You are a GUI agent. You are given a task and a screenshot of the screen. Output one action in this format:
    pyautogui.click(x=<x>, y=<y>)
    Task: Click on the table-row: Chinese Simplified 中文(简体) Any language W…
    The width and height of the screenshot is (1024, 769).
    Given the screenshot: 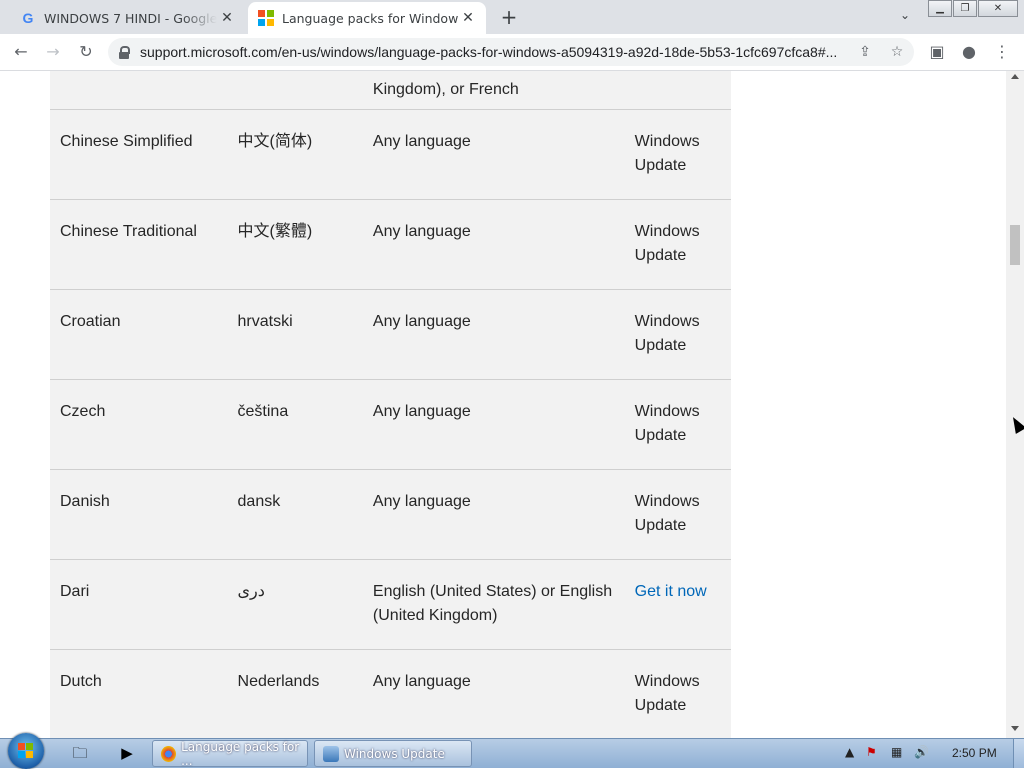 What is the action you would take?
    pyautogui.click(x=390, y=154)
    